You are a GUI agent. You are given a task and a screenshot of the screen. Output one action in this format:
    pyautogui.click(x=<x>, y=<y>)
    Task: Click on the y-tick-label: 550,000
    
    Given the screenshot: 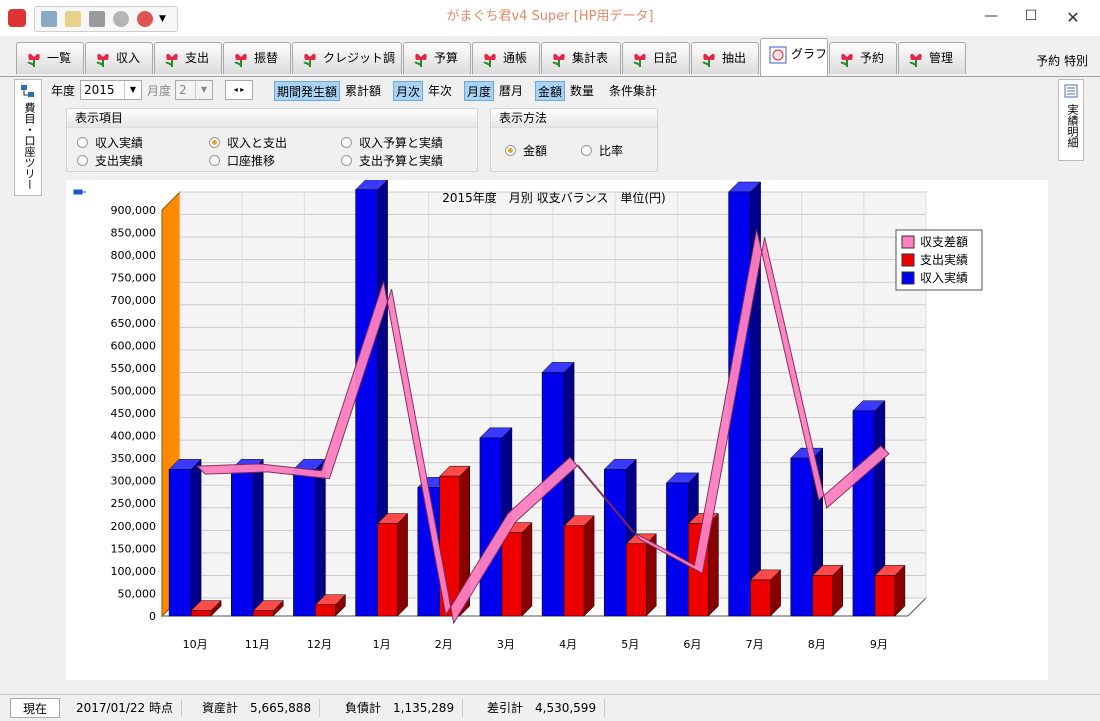 What is the action you would take?
    pyautogui.click(x=134, y=368)
    